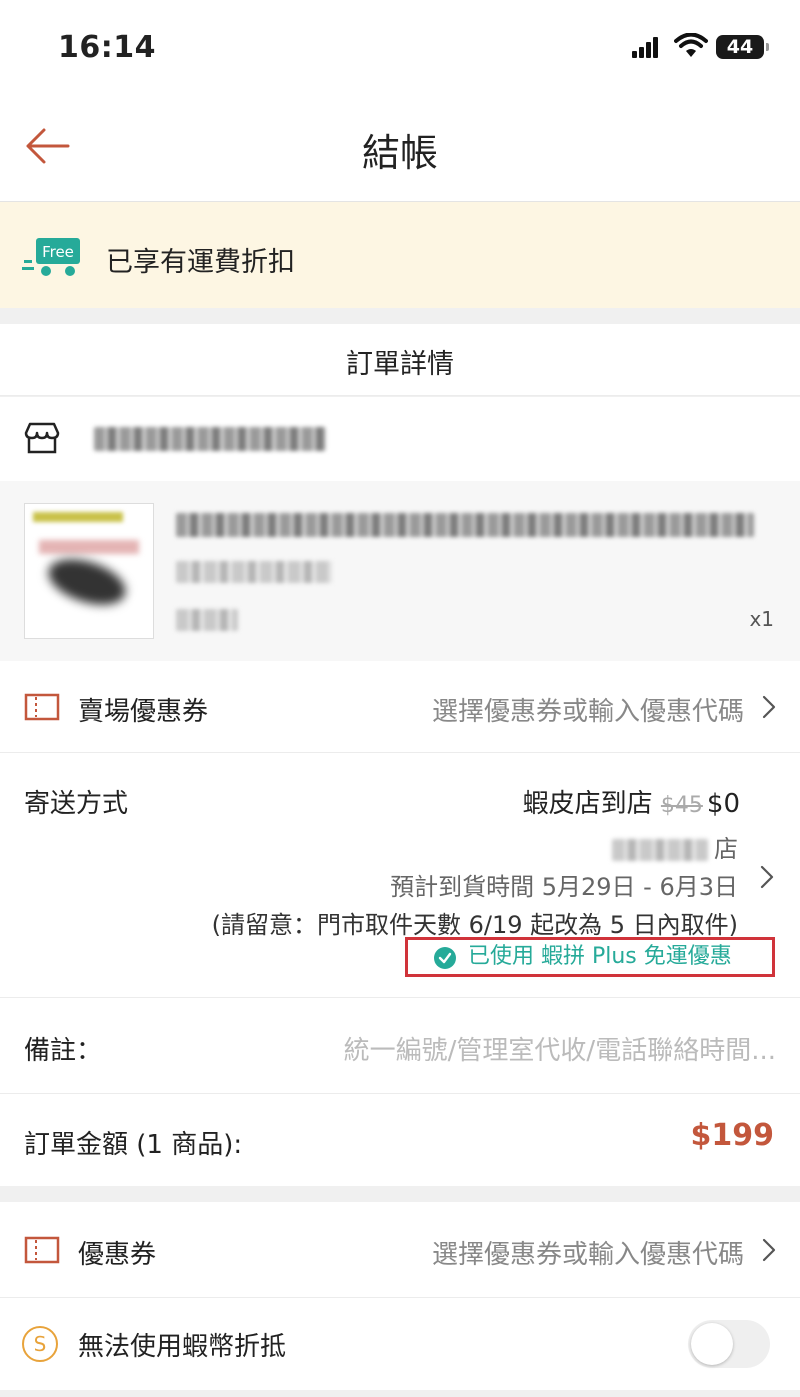 The height and width of the screenshot is (1397, 800). What do you see at coordinates (587, 712) in the screenshot?
I see `shop-coupon-hint: 選擇優惠券或輸入優惠代碼` at bounding box center [587, 712].